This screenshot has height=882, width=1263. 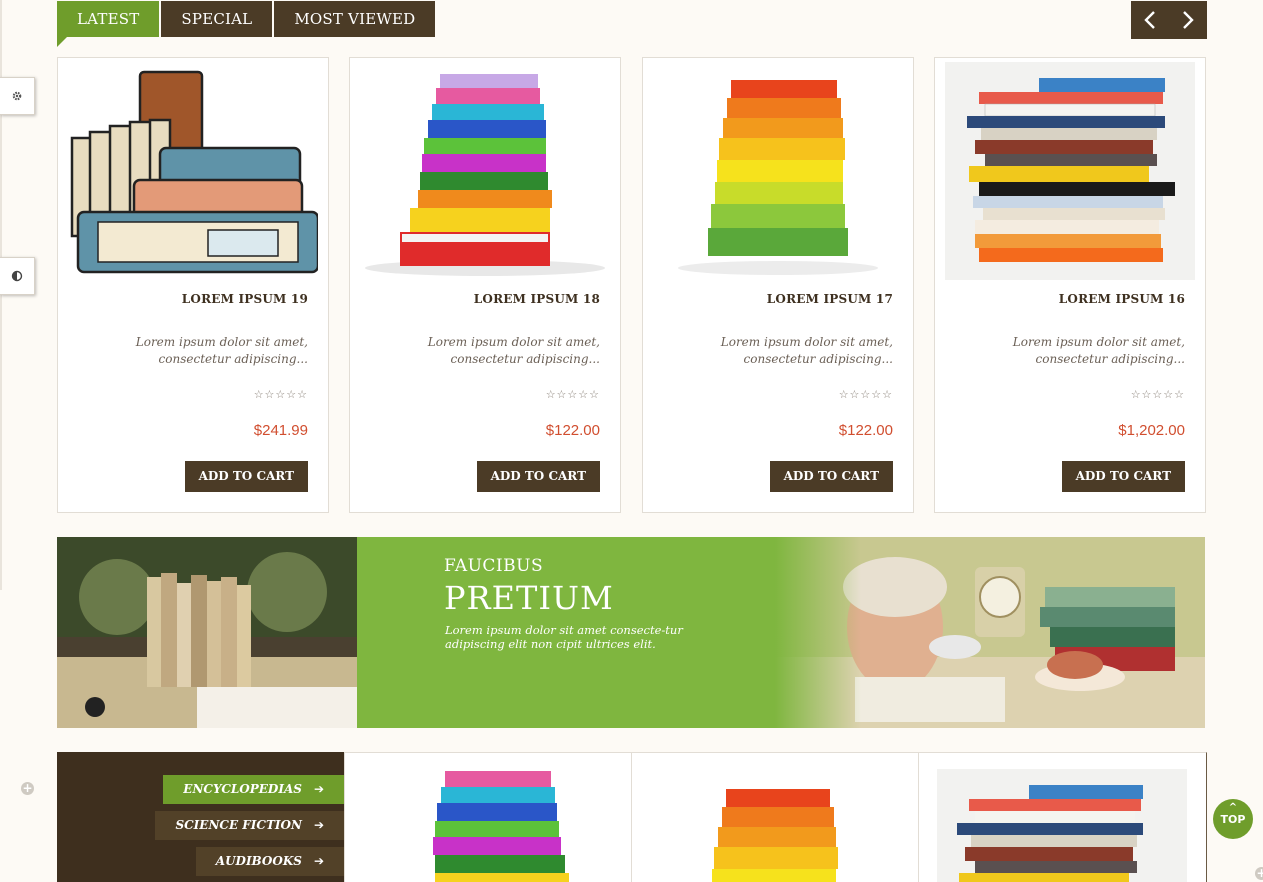 I want to click on category-science-fiction: SCIENCE FICTION ➔, so click(x=249, y=825).